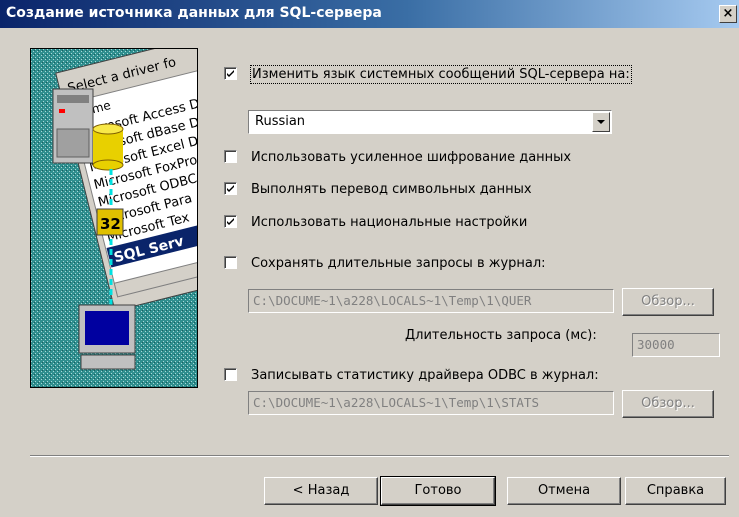  What do you see at coordinates (391, 189) in the screenshot?
I see `translate-chars-label: Выполнять перевод символьных данных` at bounding box center [391, 189].